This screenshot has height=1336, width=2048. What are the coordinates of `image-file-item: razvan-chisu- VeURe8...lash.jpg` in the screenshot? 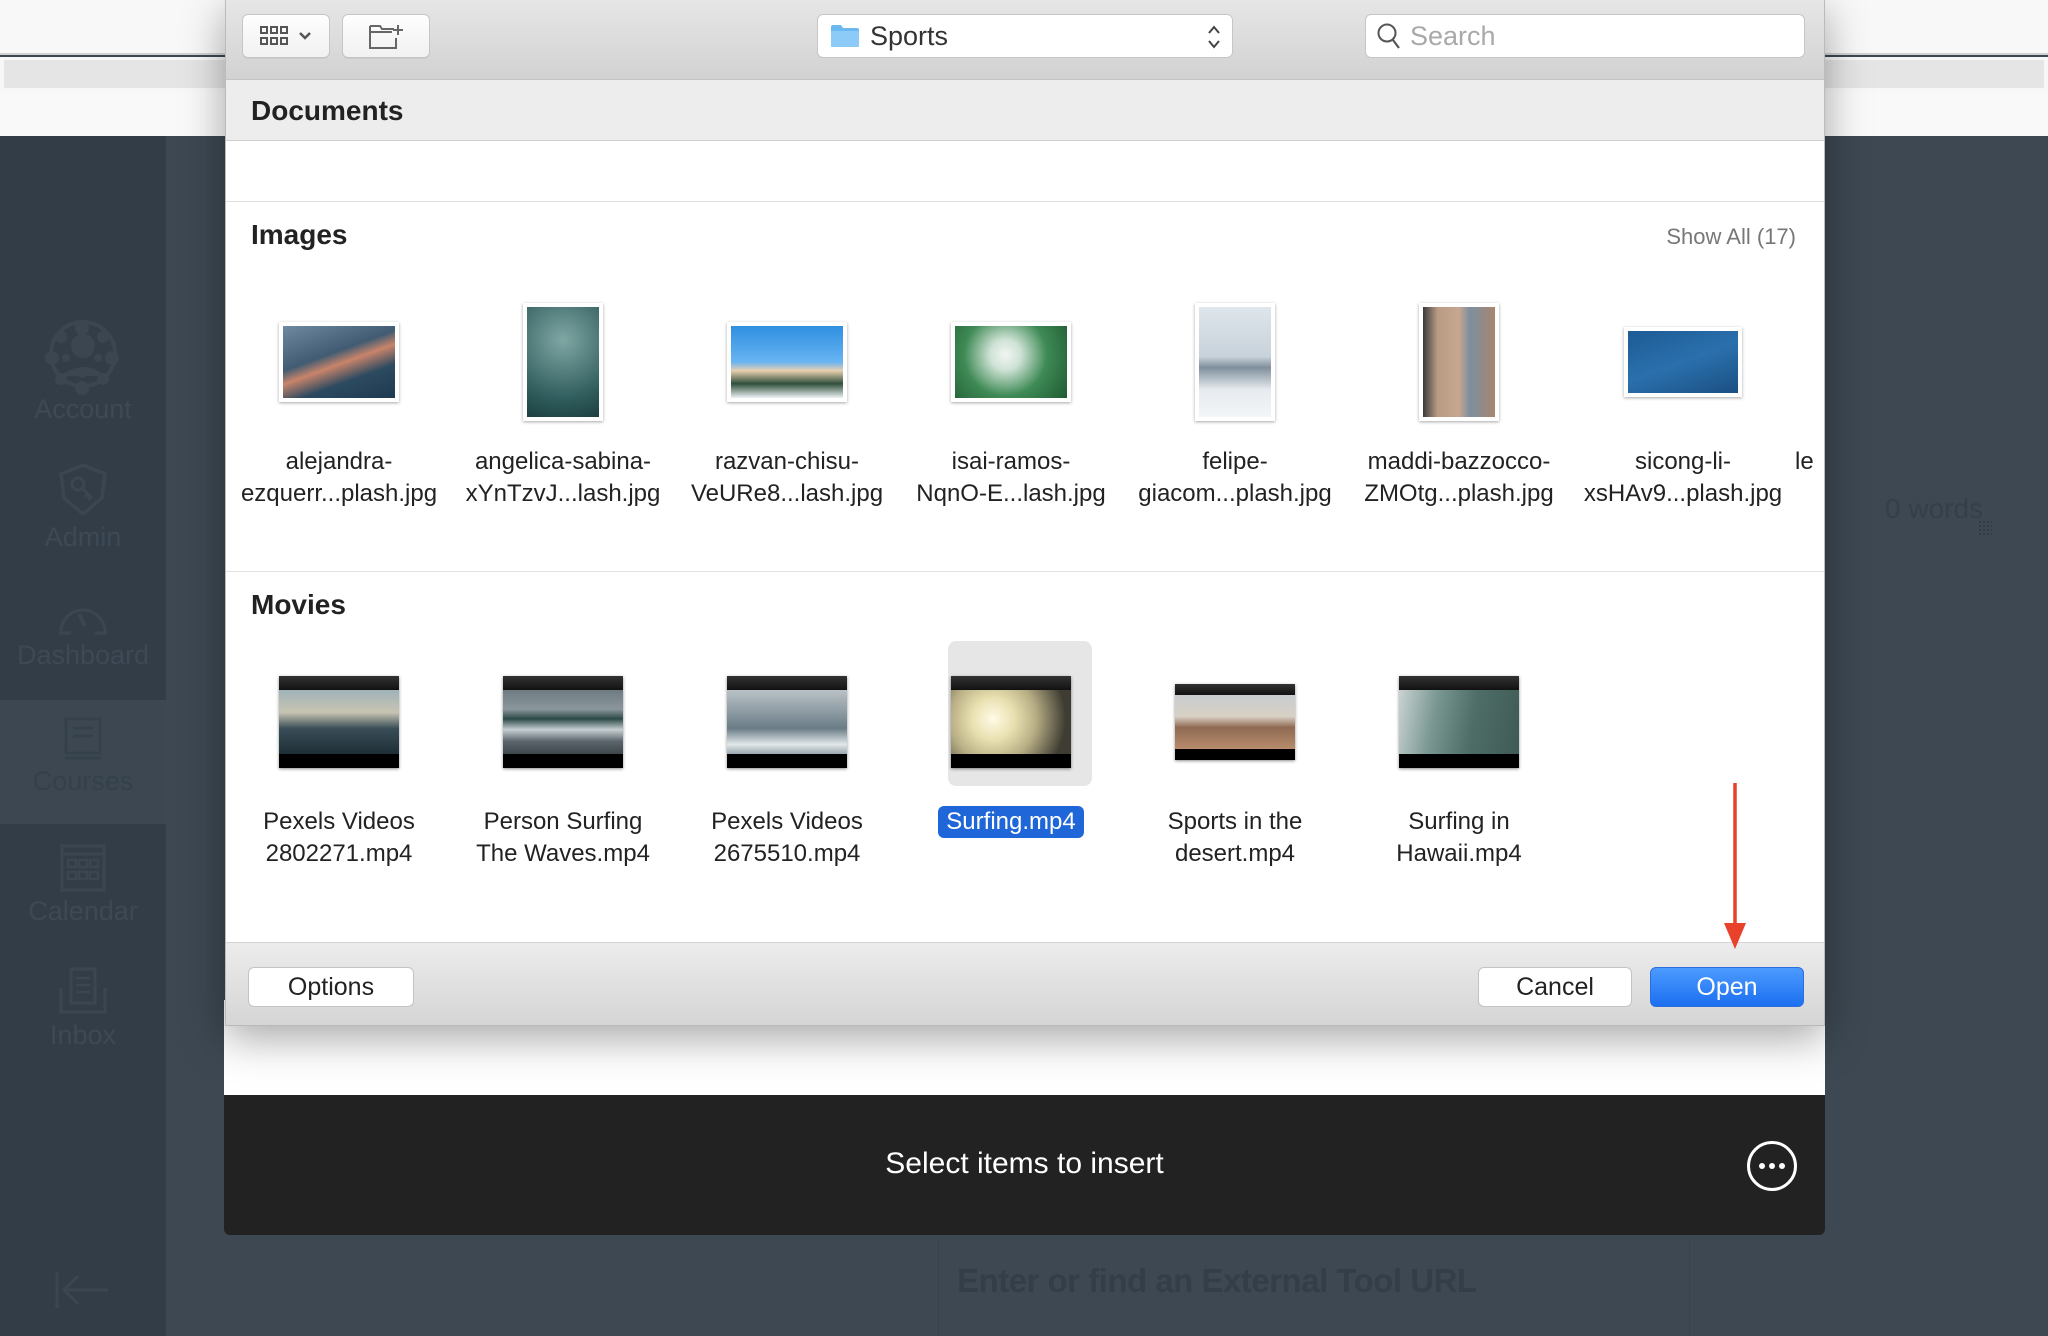 It's located at (787, 401).